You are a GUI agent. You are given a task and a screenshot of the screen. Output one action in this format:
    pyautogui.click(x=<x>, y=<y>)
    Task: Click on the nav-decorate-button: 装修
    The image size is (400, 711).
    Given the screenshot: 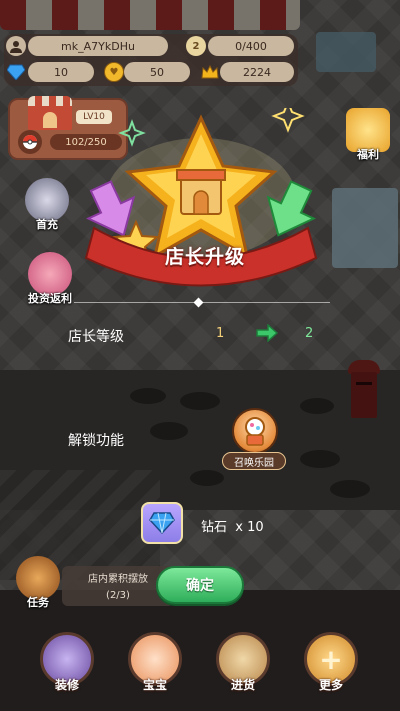 What is the action you would take?
    pyautogui.click(x=67, y=662)
    